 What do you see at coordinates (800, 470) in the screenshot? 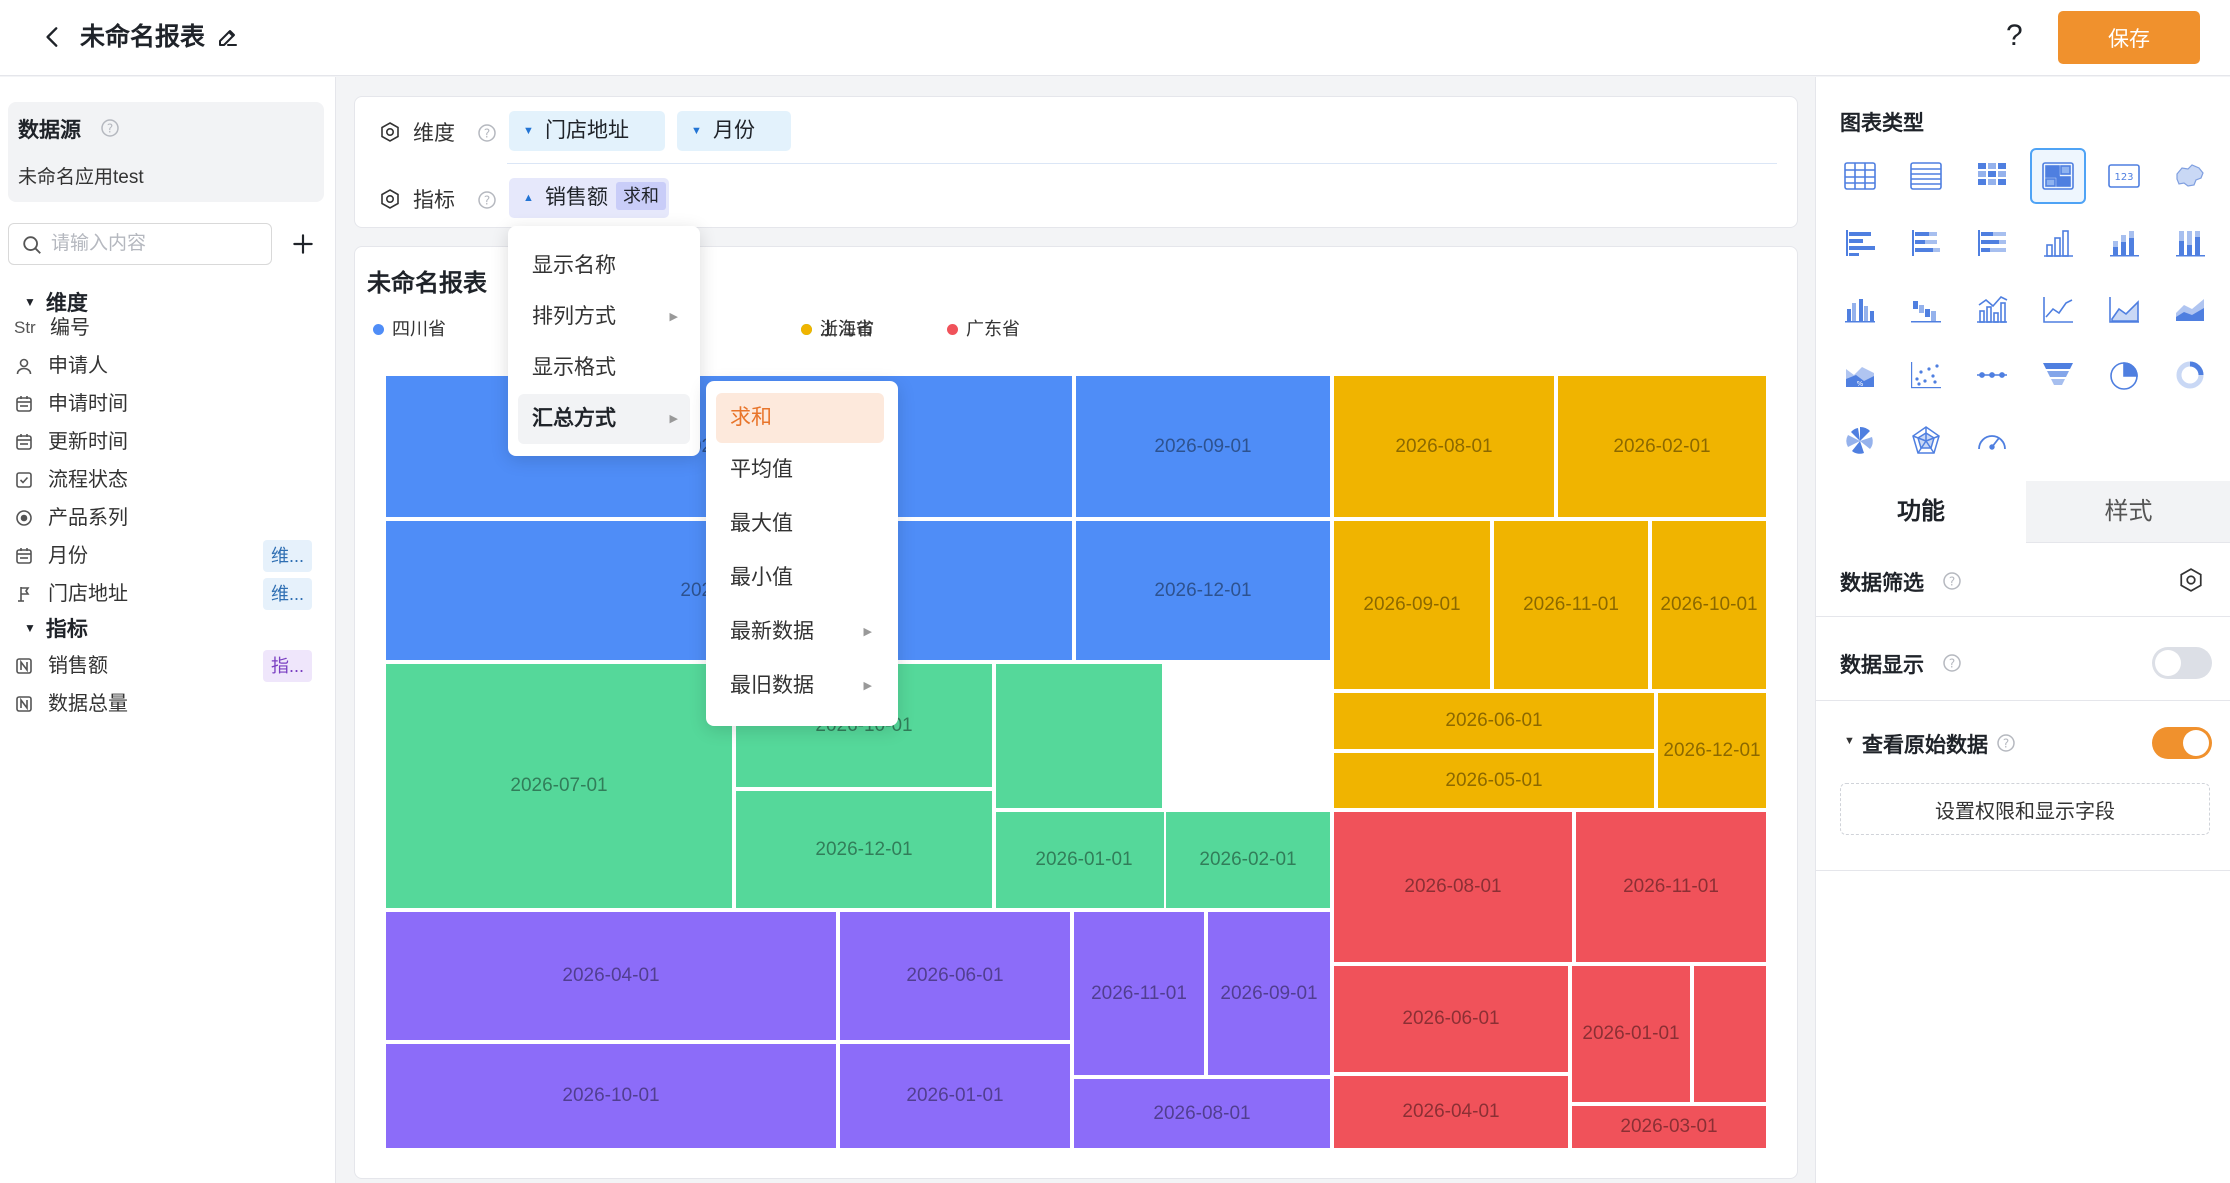
I see `menu-item-average: 平均值` at bounding box center [800, 470].